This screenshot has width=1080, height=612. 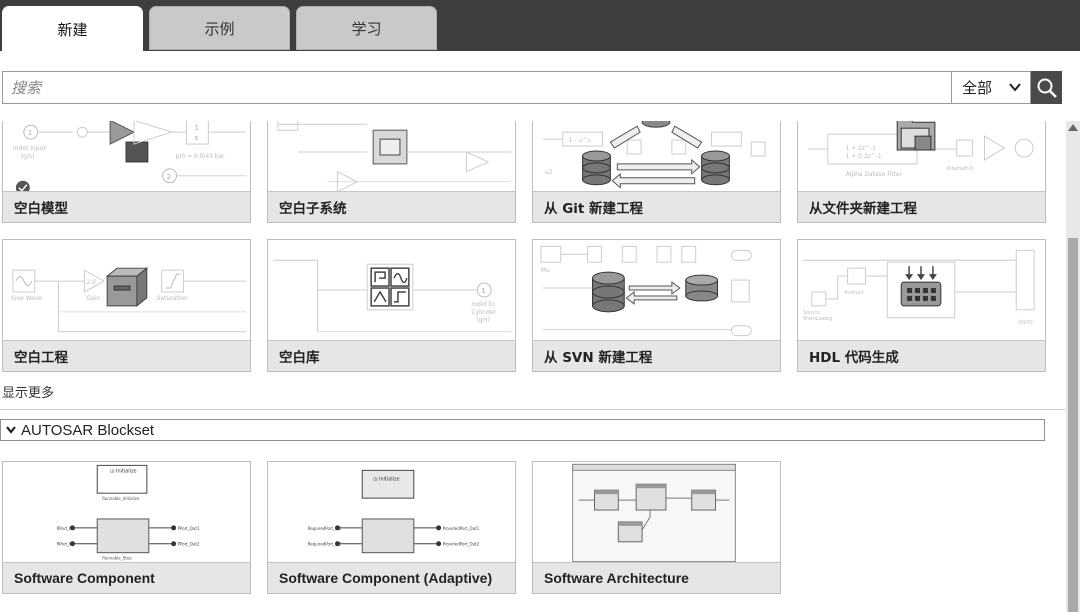 What do you see at coordinates (126, 157) in the screenshot?
I see `blank-model-thumbnail: 1 mdot Input(g/s) 1 s p/0 = 0.0/43 bar 2` at bounding box center [126, 157].